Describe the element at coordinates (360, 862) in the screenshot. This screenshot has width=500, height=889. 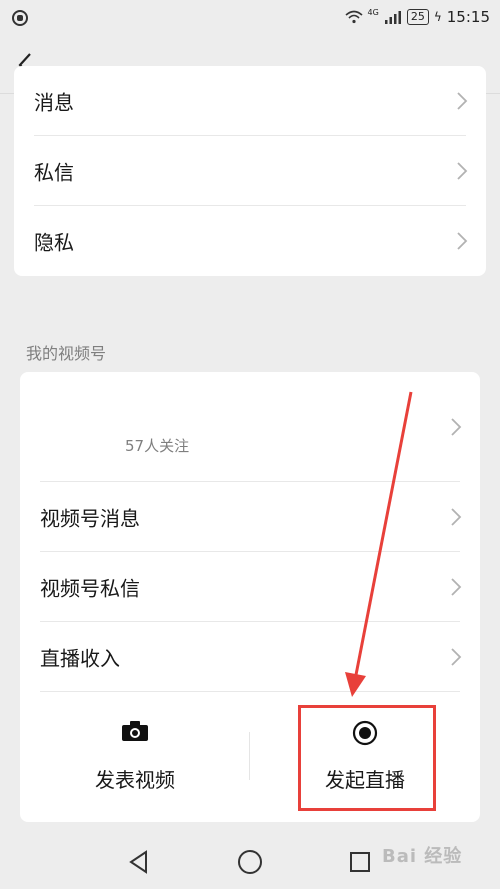
I see `nav-recents-icon` at that location.